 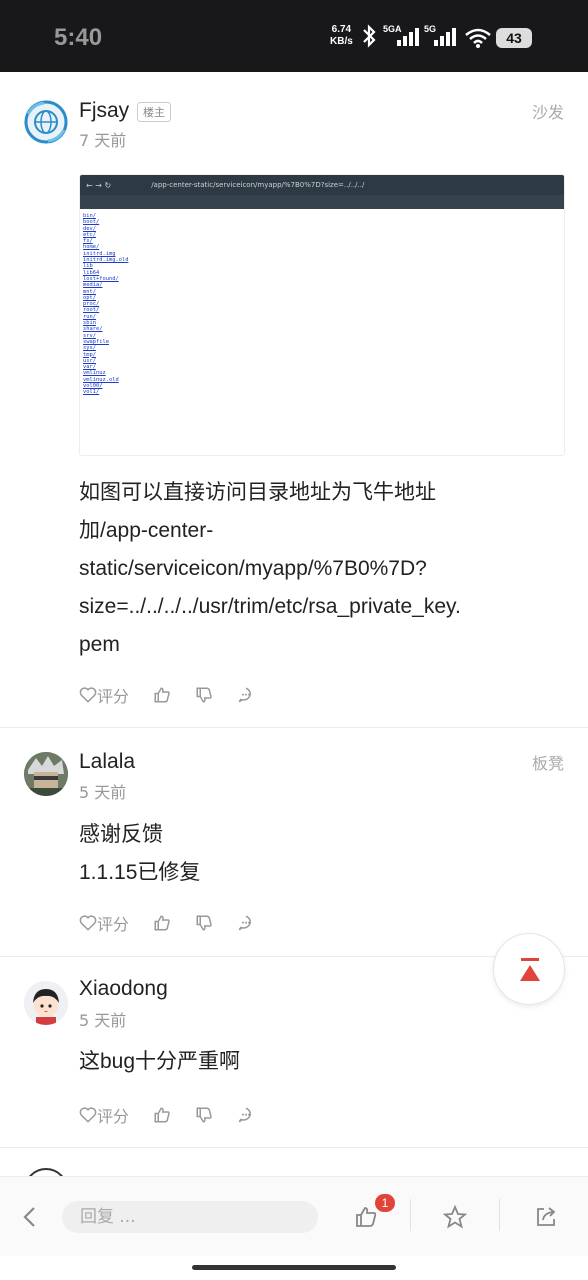 I want to click on cartoon-avatar-icon, so click(x=46, y=1003).